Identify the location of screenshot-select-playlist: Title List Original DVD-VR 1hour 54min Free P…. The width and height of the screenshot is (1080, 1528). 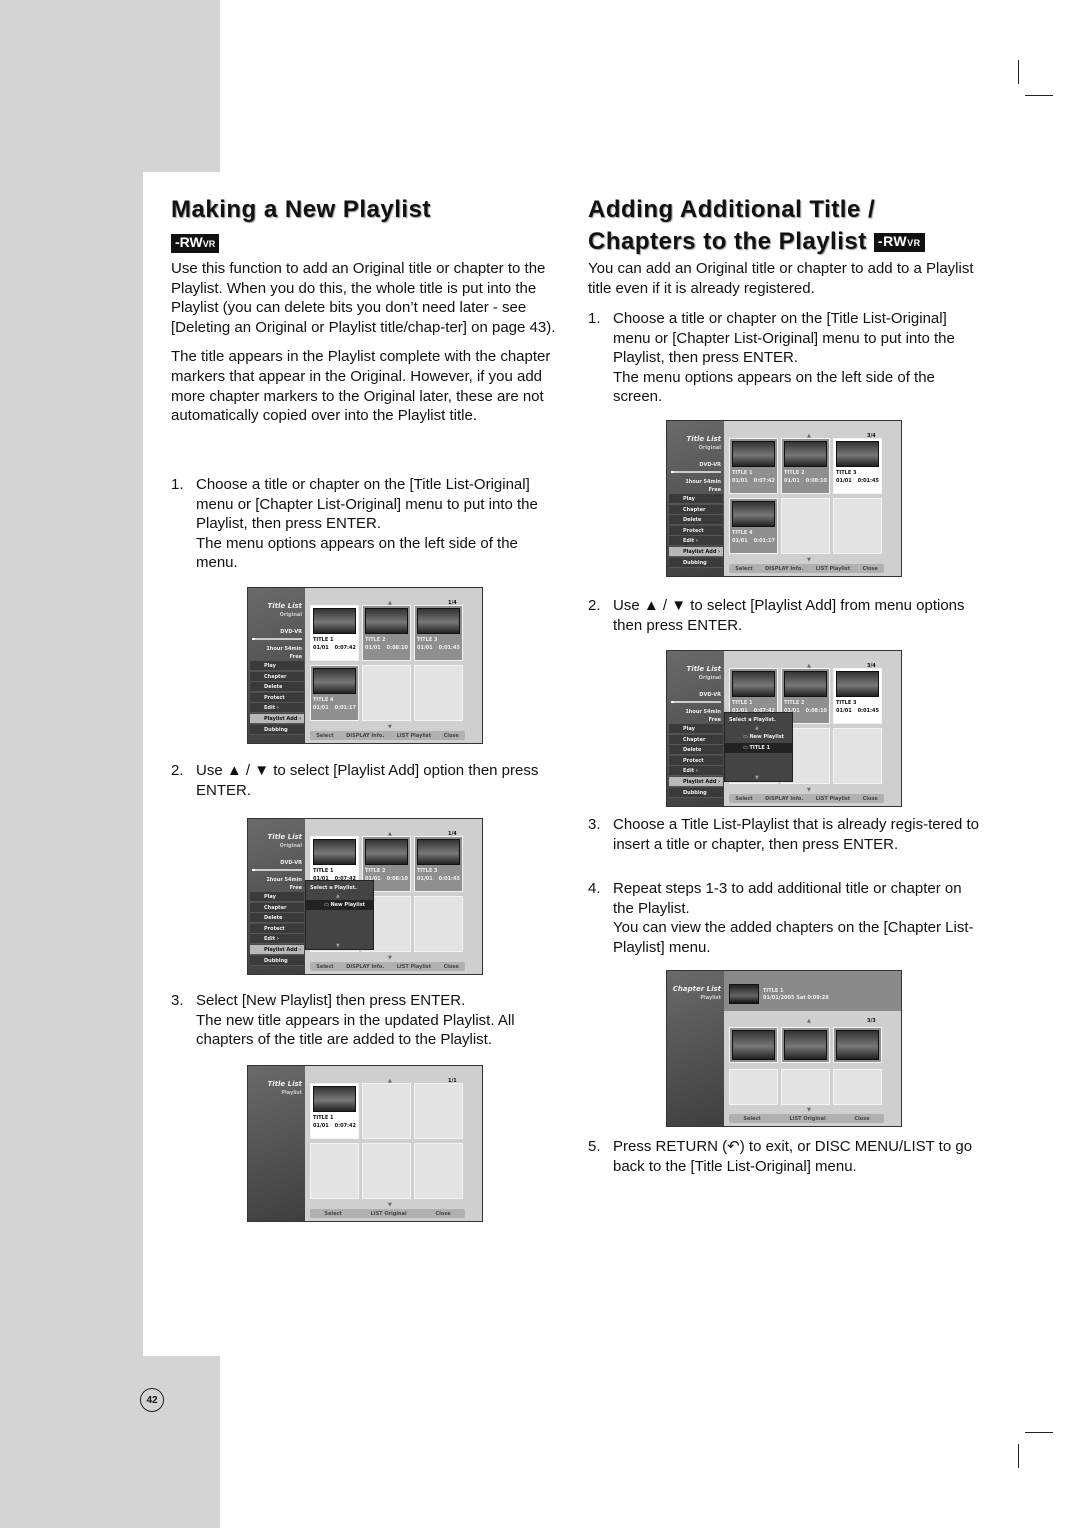
(365, 896).